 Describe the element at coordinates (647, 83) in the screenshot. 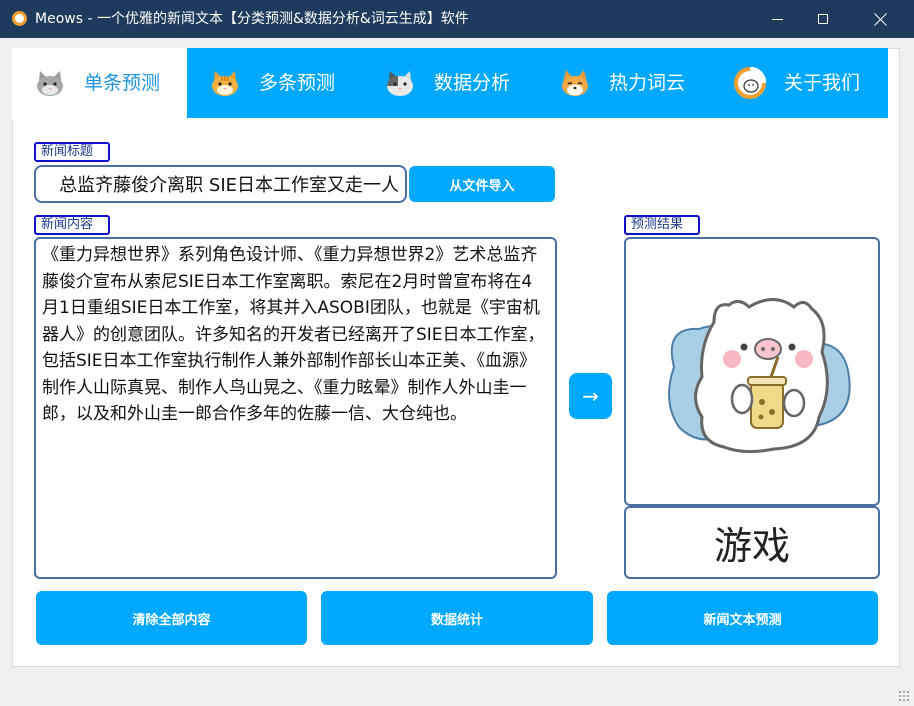

I see `tab-label: 热力词云` at that location.